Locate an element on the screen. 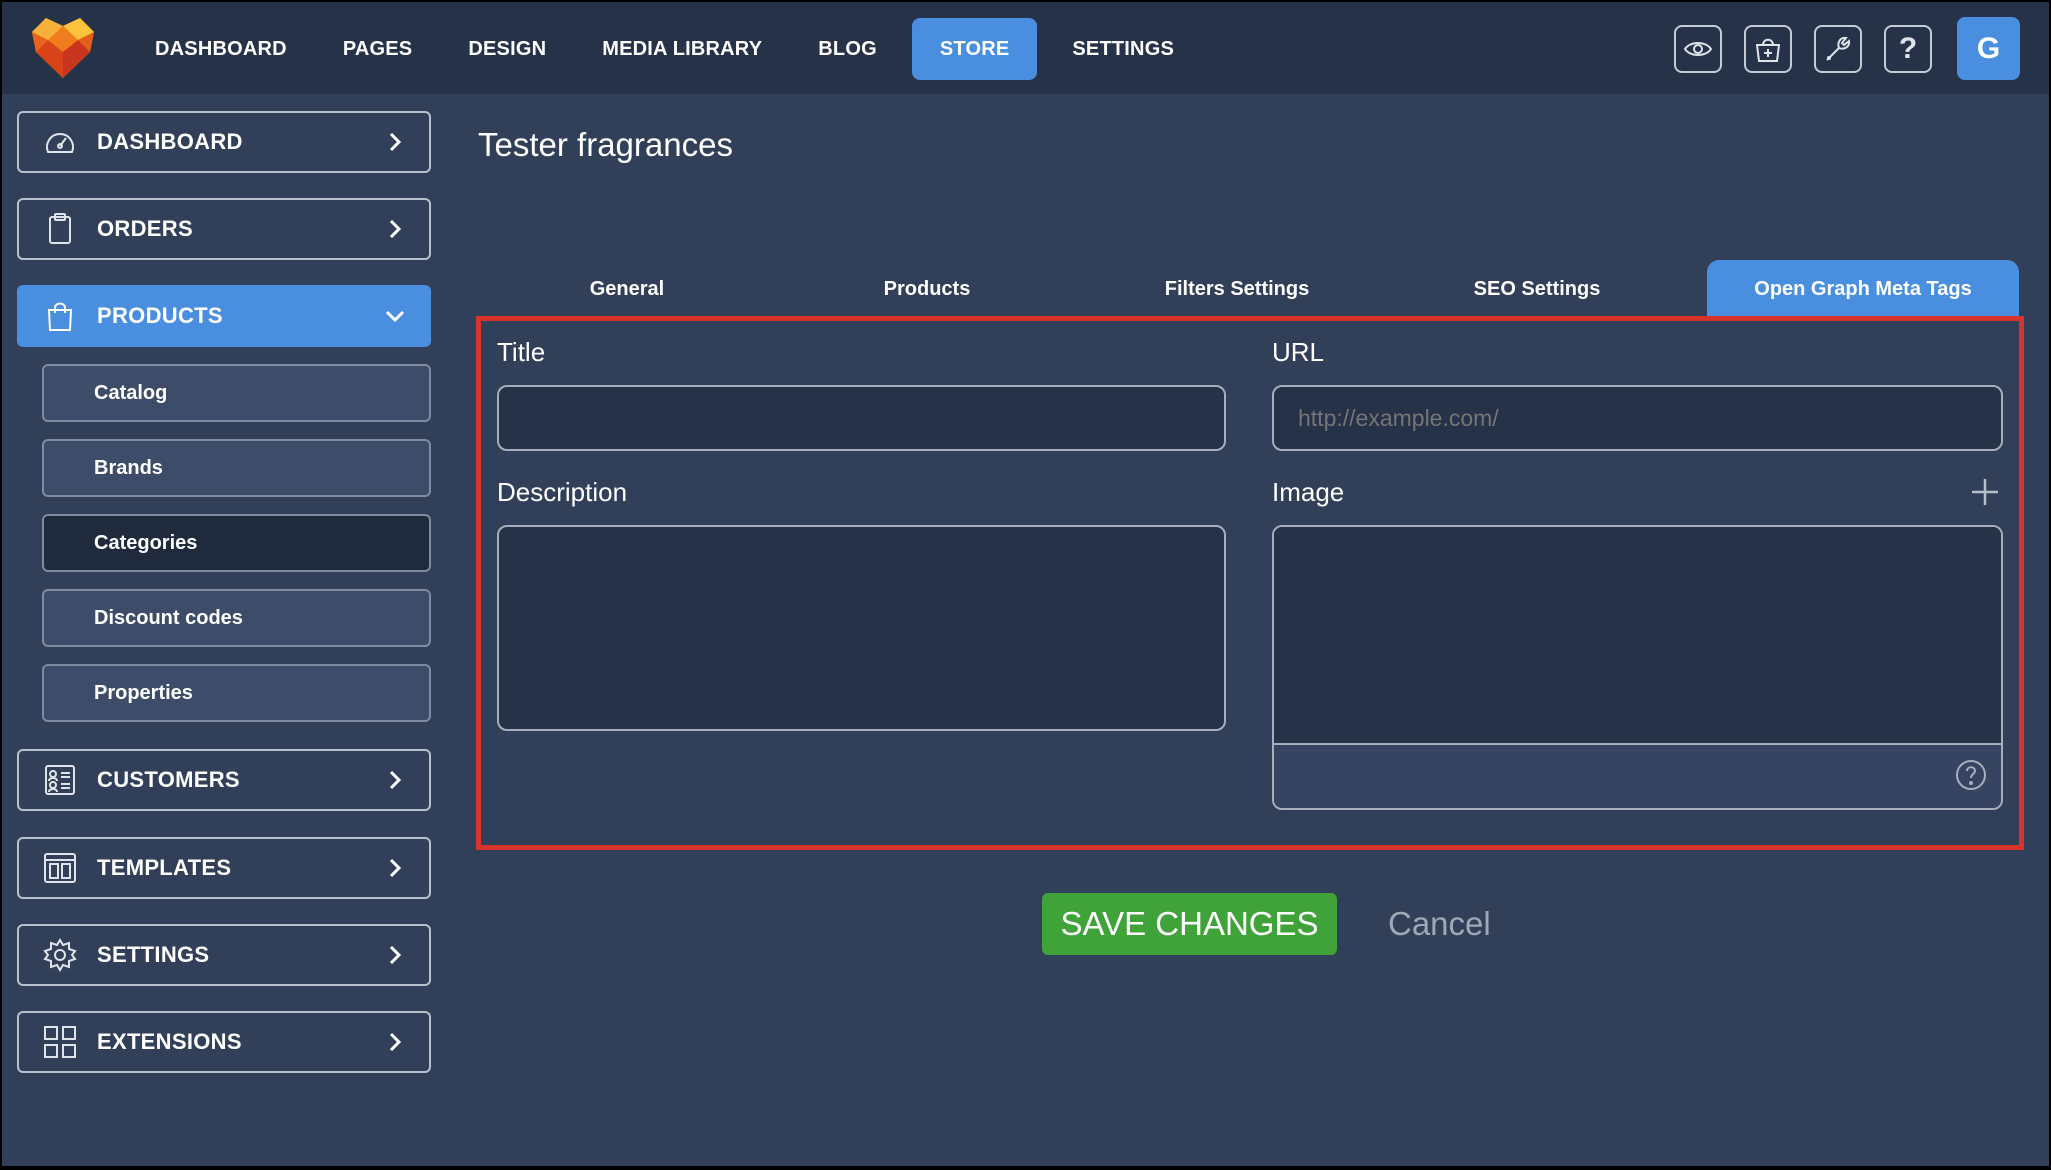 The width and height of the screenshot is (2051, 1170). sidebar-item-customers: CUSTOMERS is located at coordinates (224, 780).